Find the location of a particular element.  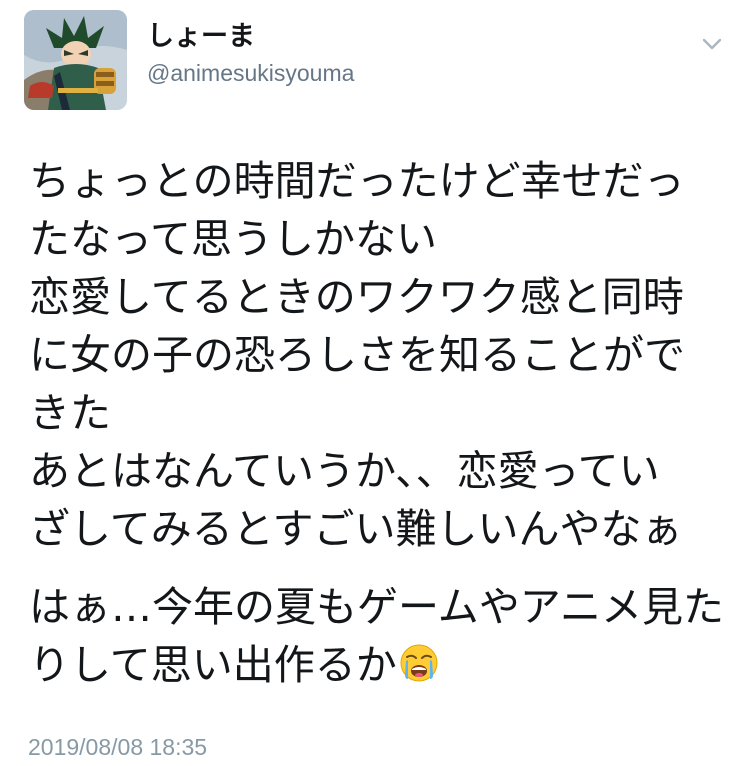

chevron-down-icon is located at coordinates (712, 44).